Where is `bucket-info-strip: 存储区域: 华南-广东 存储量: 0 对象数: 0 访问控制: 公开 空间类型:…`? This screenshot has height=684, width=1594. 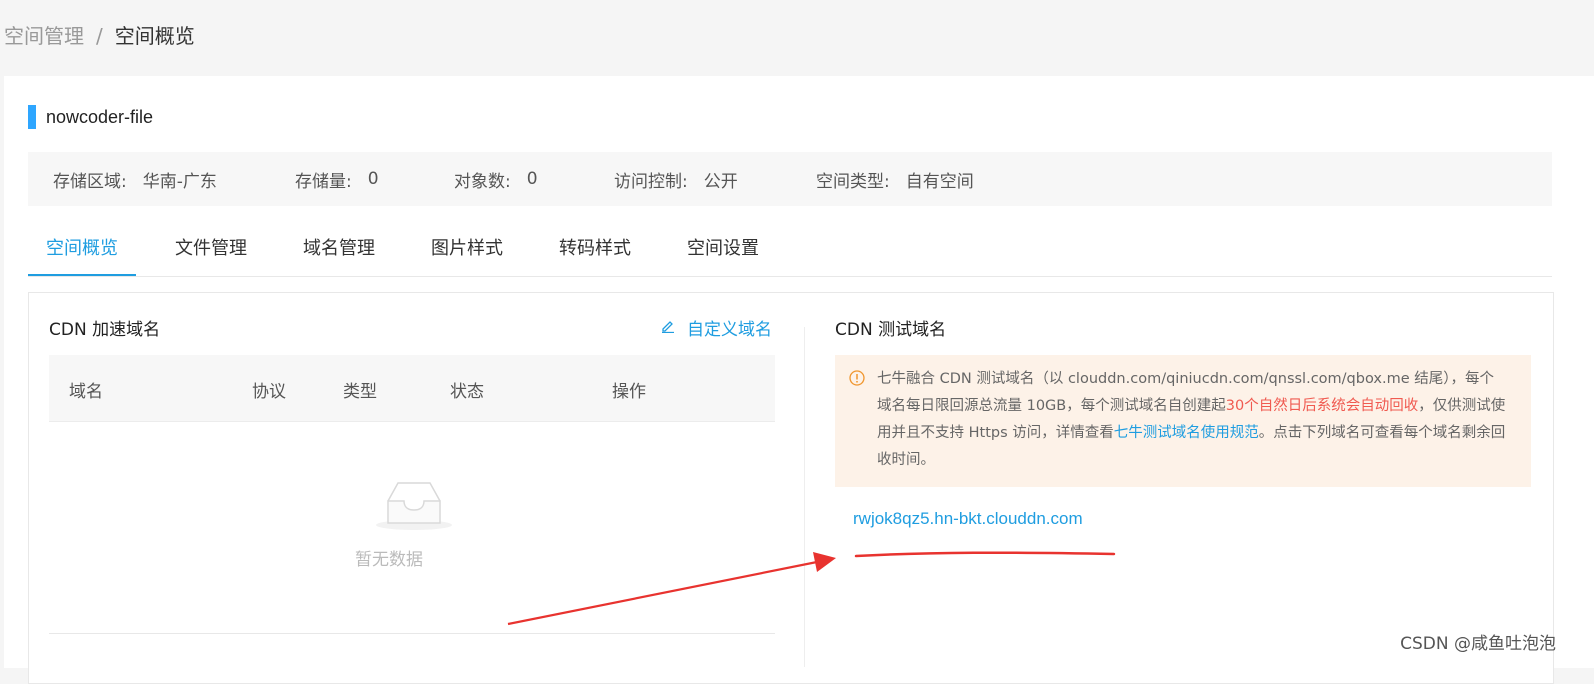 bucket-info-strip: 存储区域: 华南-广东 存储量: 0 对象数: 0 访问控制: 公开 空间类型:… is located at coordinates (790, 179).